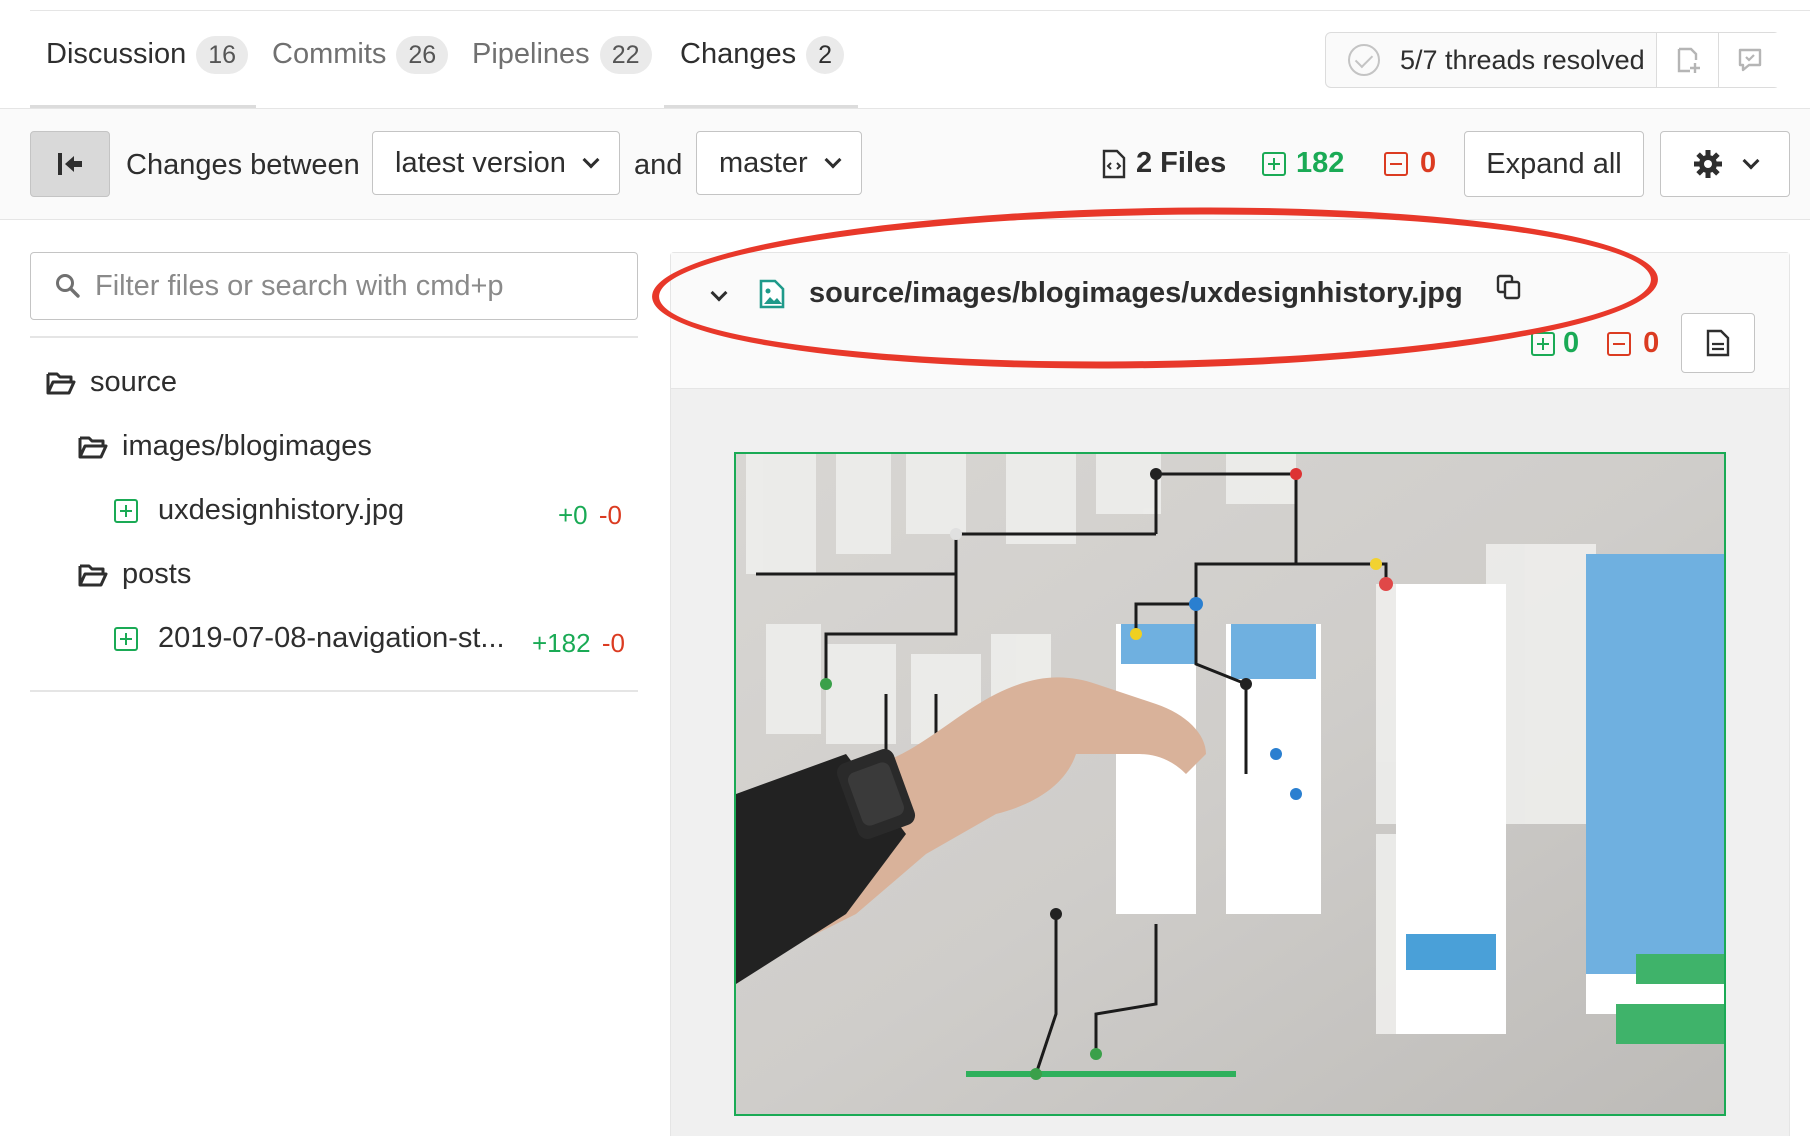 This screenshot has height=1136, width=1810. I want to click on tree-item-label: uxdesignhistory.jpg, so click(281, 510).